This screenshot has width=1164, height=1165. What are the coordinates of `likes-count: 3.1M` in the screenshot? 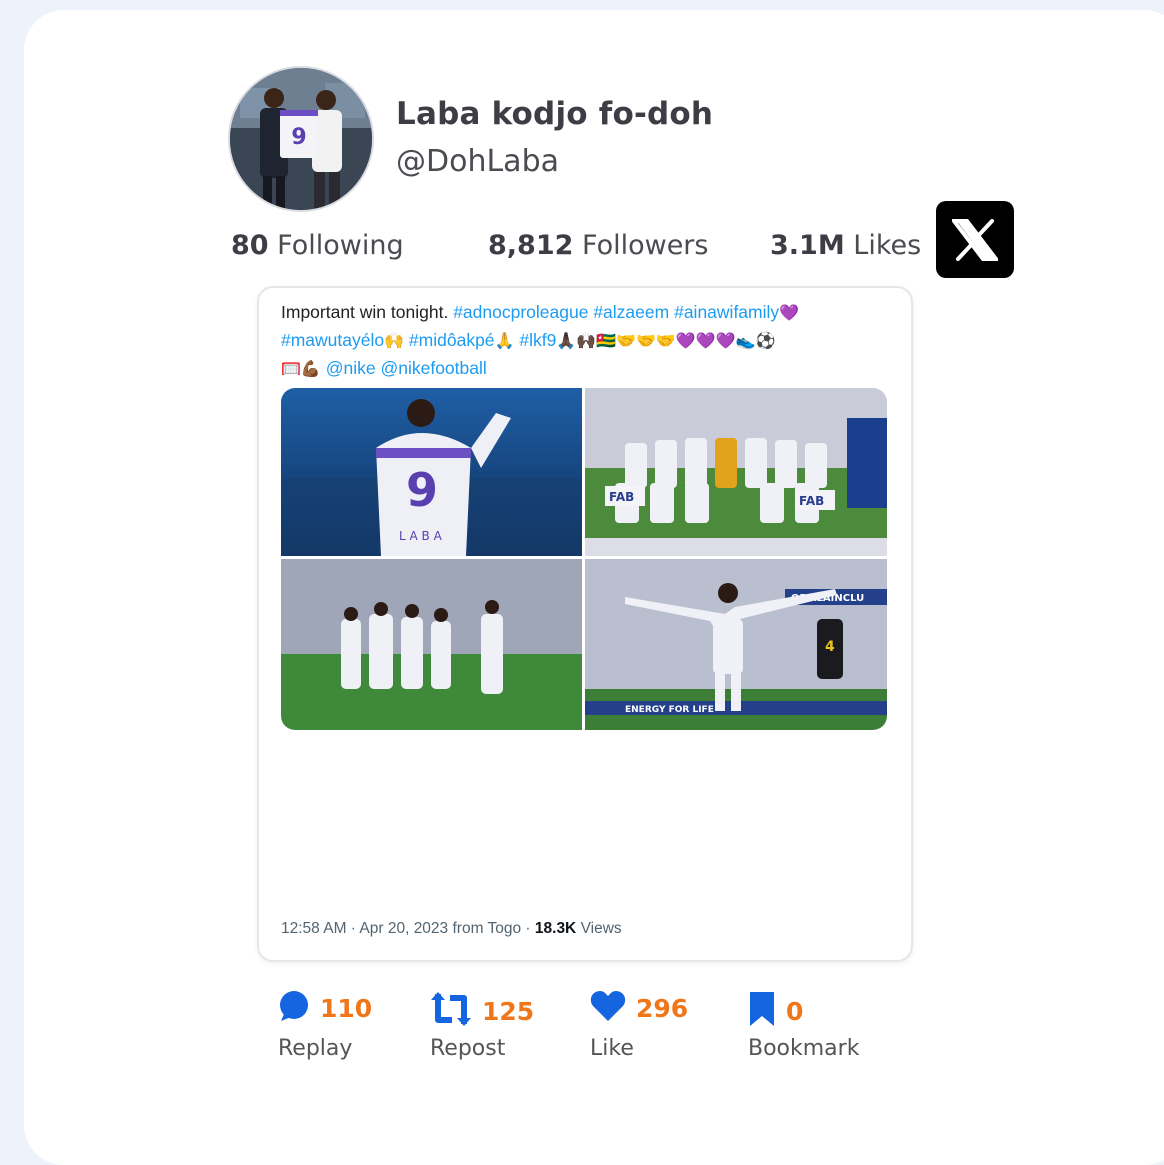 It's located at (807, 245).